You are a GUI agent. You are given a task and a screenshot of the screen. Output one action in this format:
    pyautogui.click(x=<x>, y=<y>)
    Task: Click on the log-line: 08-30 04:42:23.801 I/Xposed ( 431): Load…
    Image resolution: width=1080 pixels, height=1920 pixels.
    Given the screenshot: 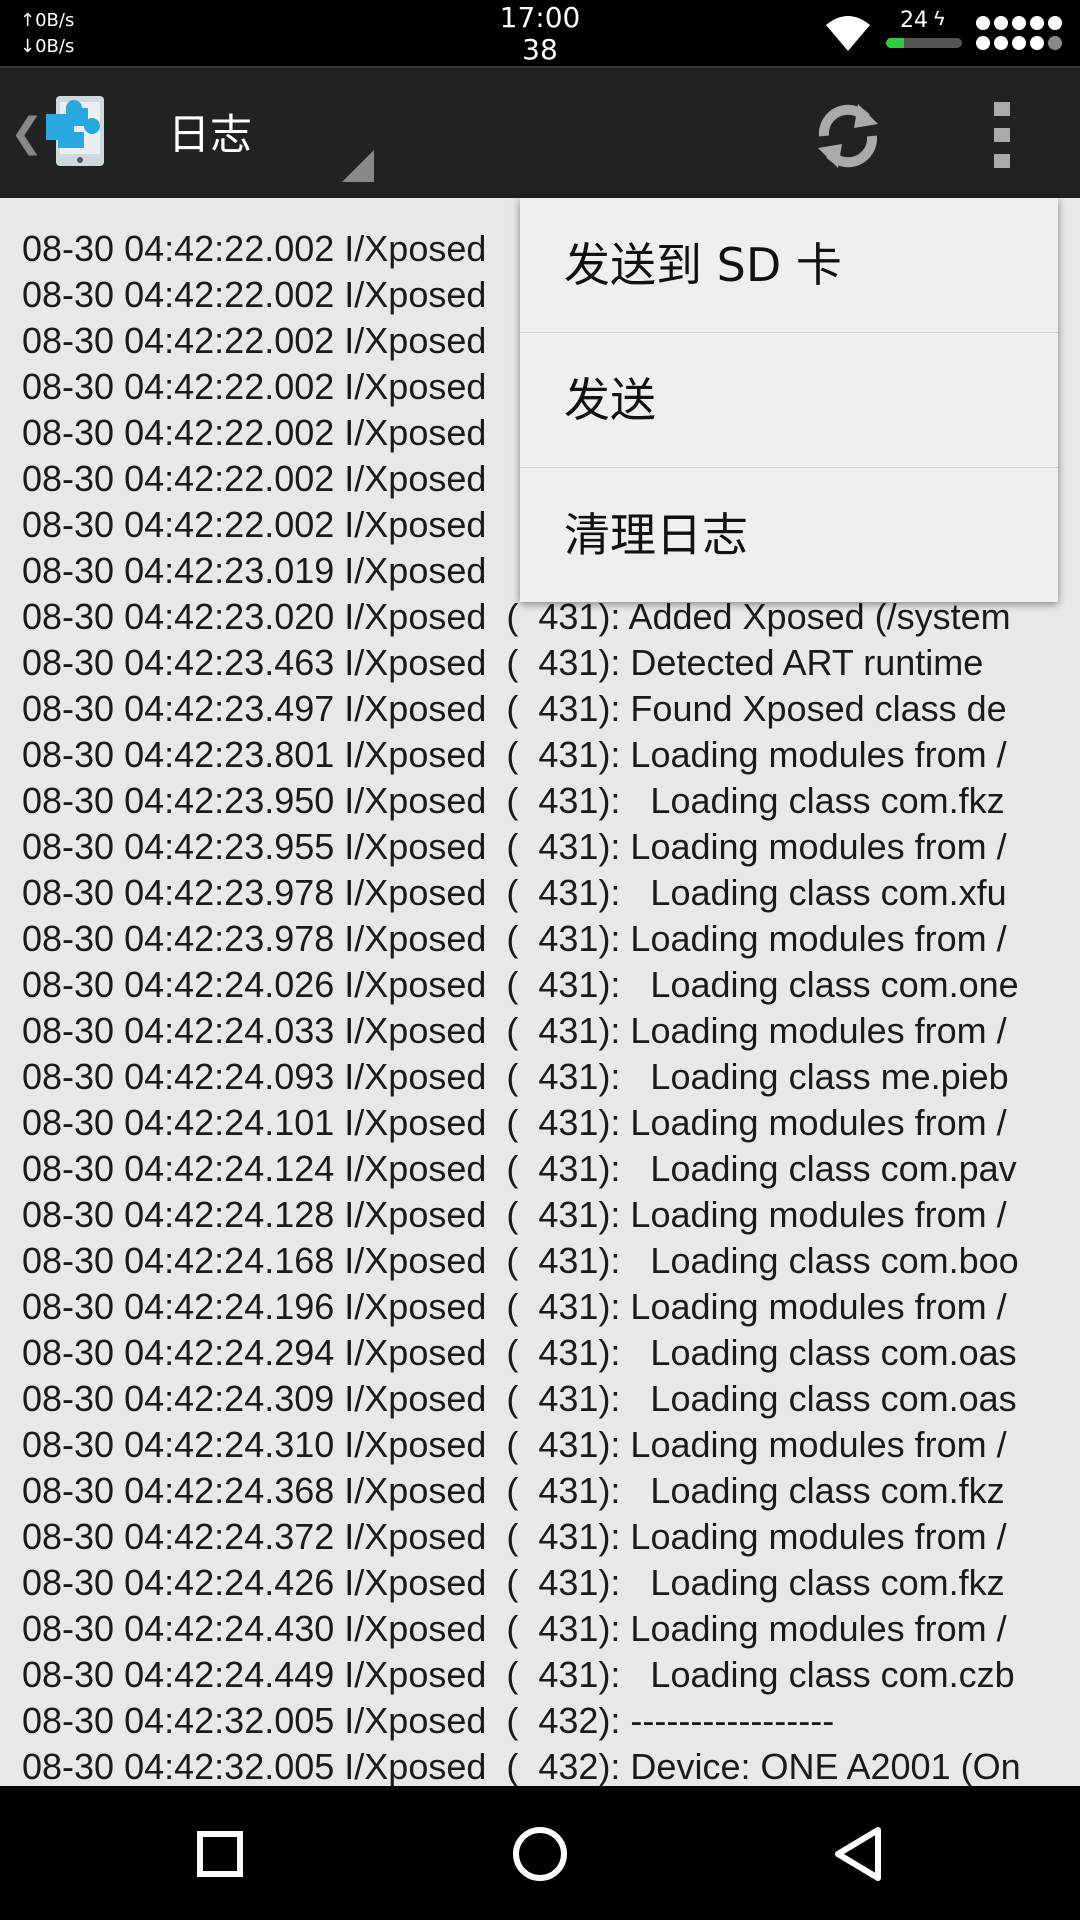 What is the action you would take?
    pyautogui.click(x=514, y=754)
    